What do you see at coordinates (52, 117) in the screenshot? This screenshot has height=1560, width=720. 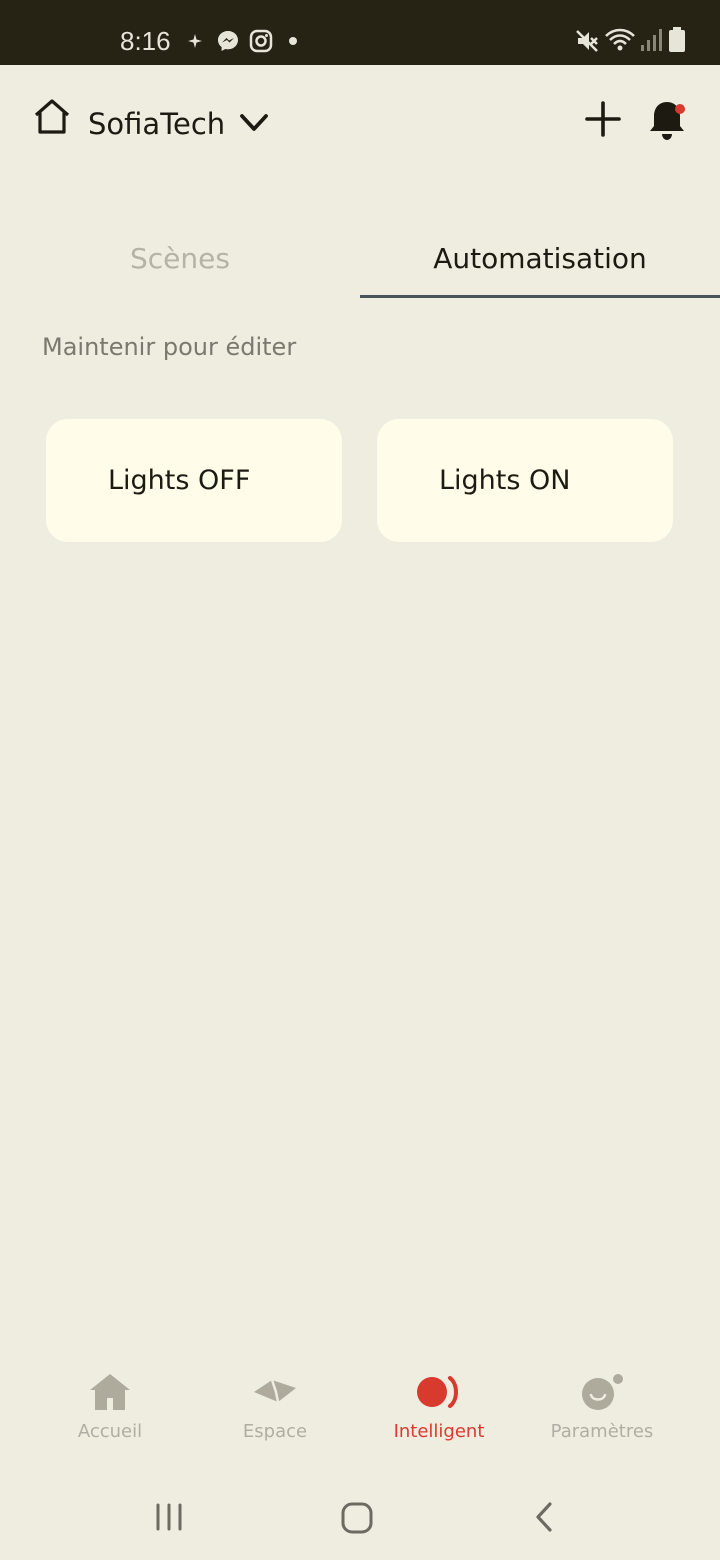 I see `home-outline-icon` at bounding box center [52, 117].